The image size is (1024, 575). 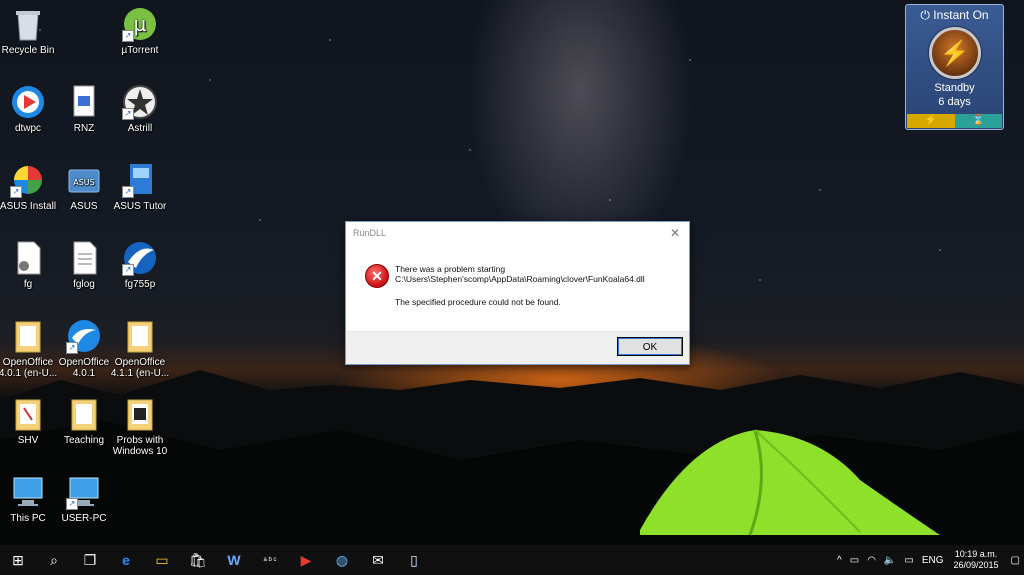 I want to click on asus-tutor-icon: ↗, so click(x=140, y=180).